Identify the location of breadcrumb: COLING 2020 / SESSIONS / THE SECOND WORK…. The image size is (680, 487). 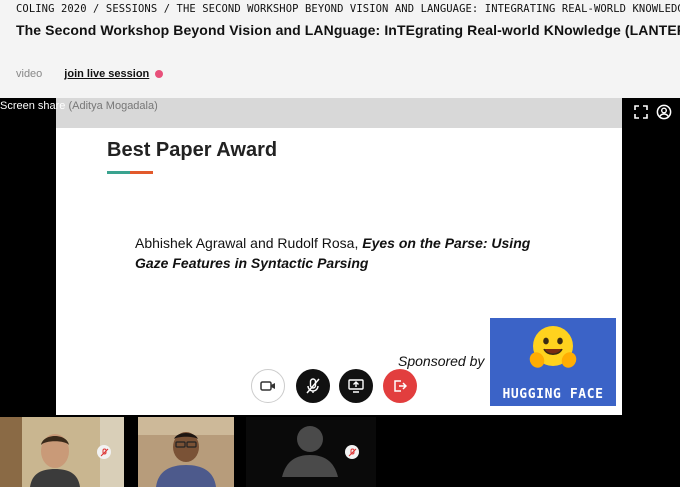
(348, 9).